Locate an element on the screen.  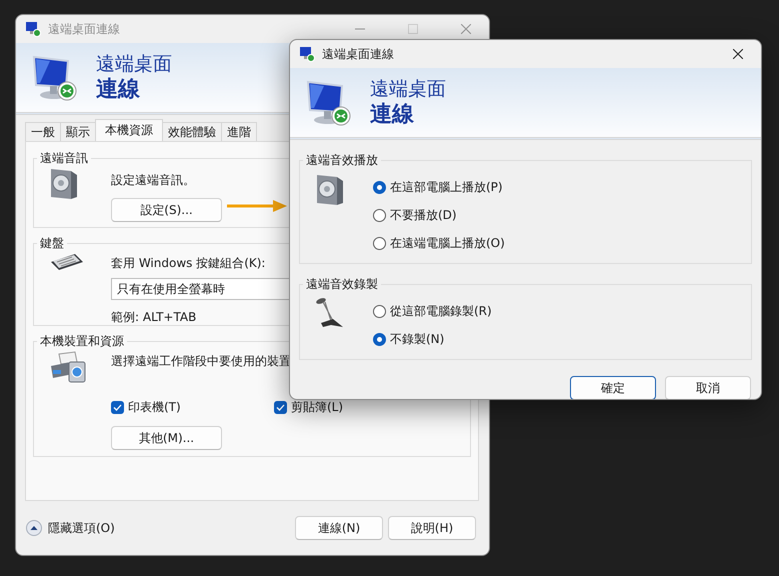
radio-label: 在這部電腦上播放(P) is located at coordinates (446, 187).